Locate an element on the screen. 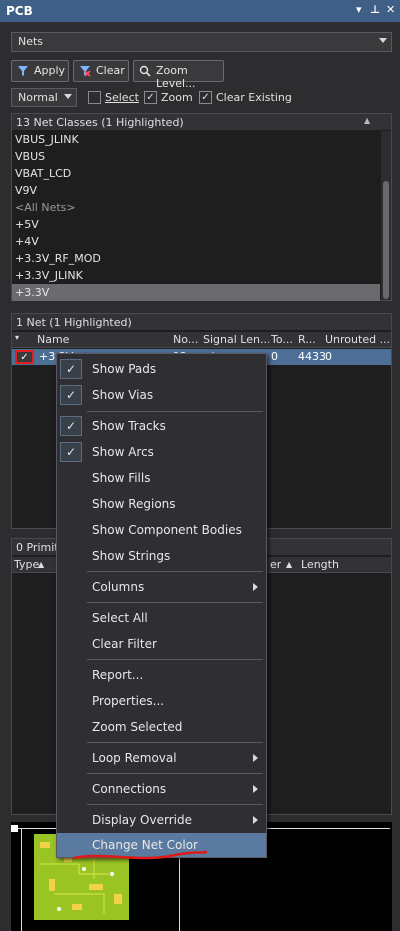 This screenshot has width=400, height=931. menu-item-show-vias: ✓ Show Vias is located at coordinates (161, 395).